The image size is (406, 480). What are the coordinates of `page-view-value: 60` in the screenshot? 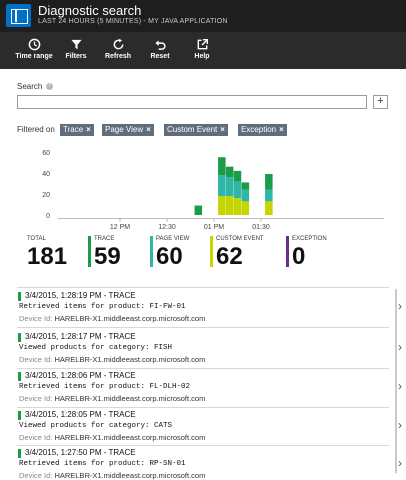 It's located at (169, 256).